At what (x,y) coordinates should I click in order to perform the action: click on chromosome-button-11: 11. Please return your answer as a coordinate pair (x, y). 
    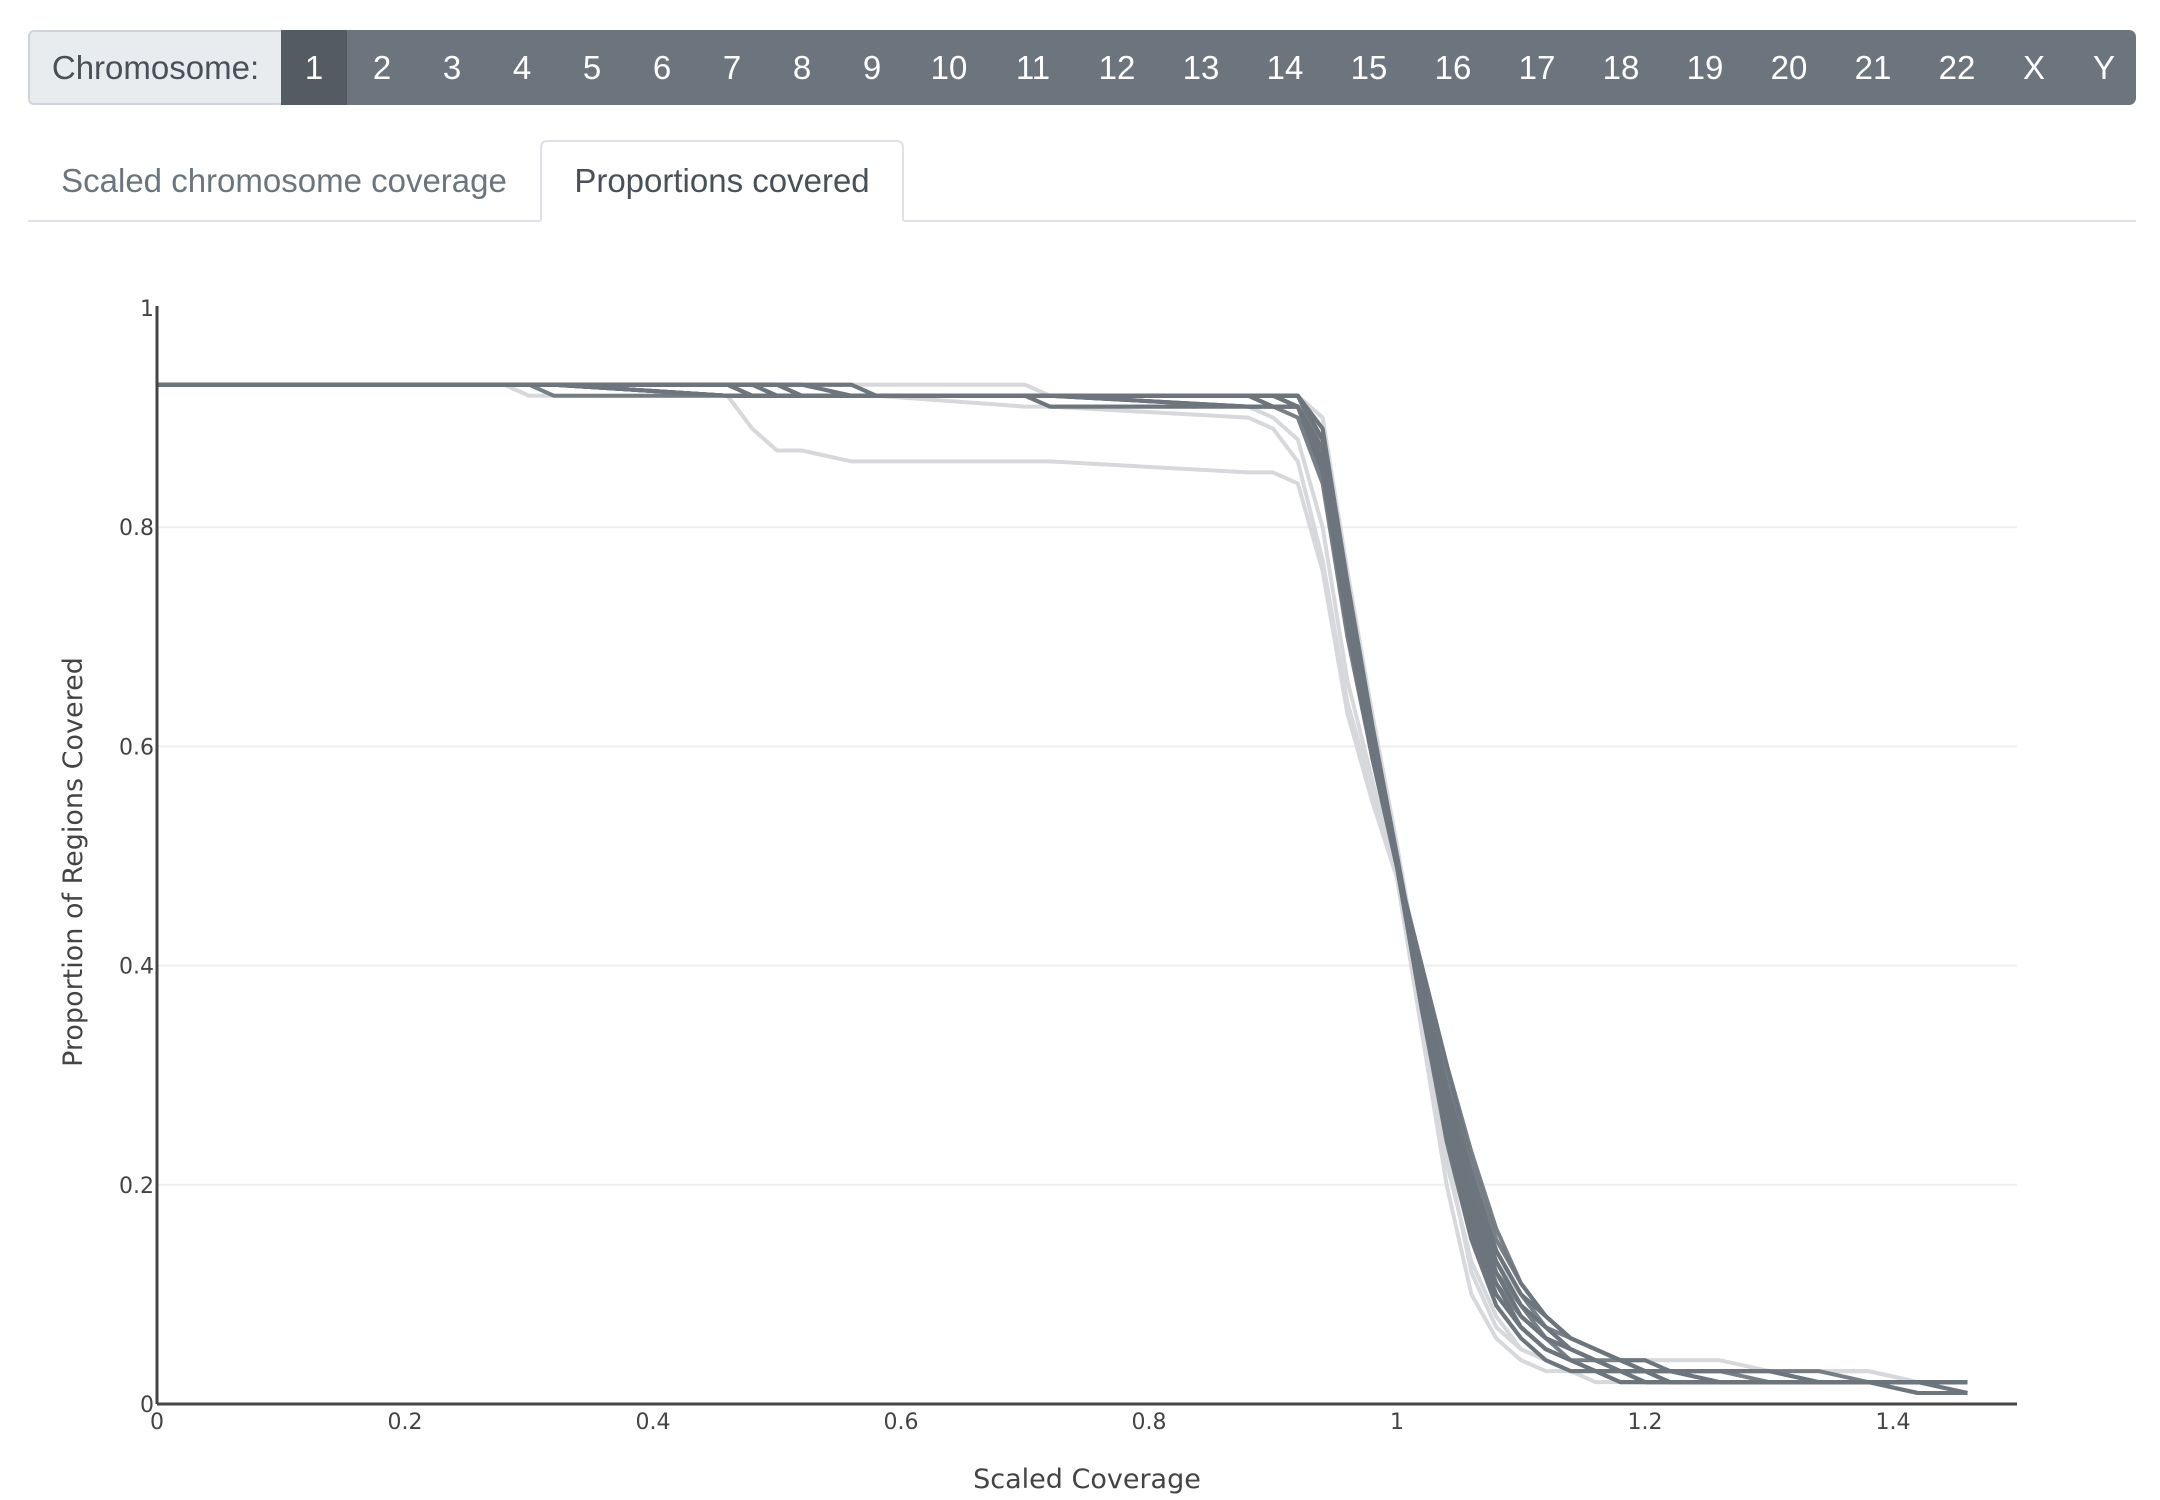
    Looking at the image, I should click on (1033, 67).